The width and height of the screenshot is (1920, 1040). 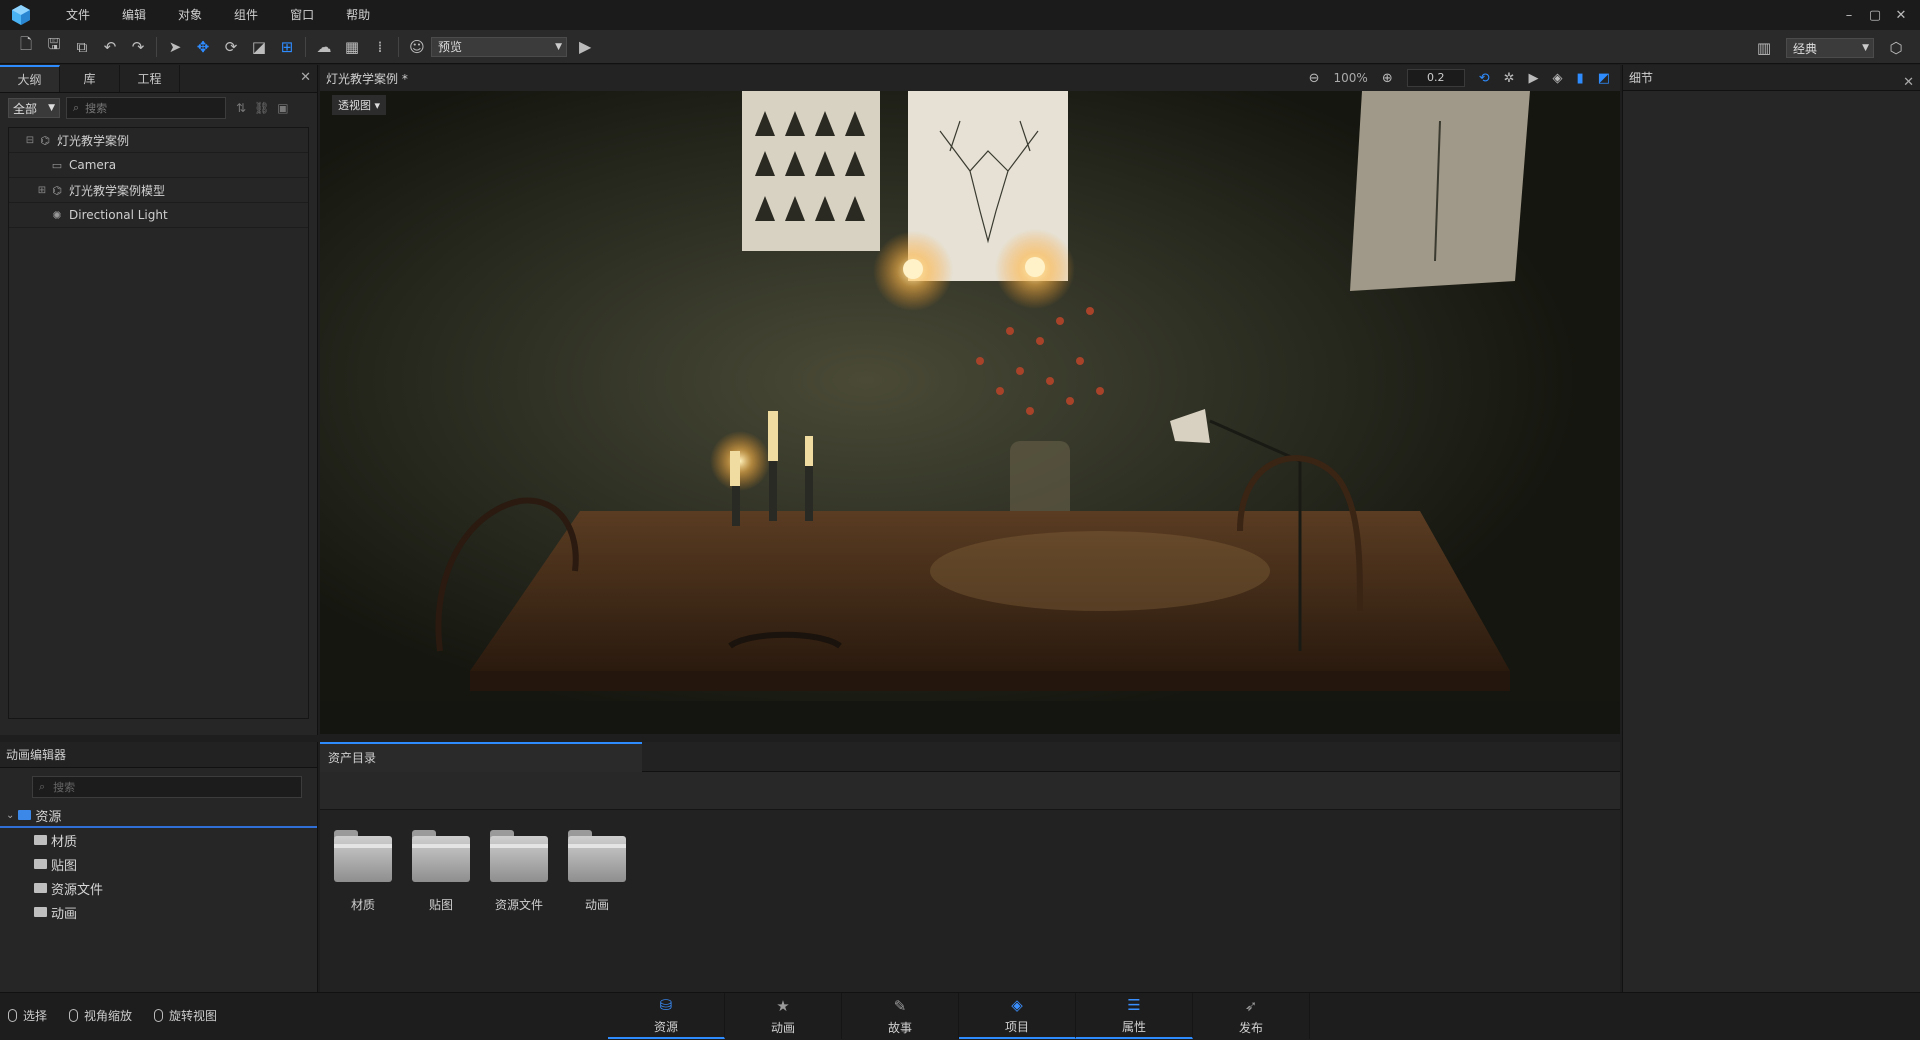 What do you see at coordinates (1901, 15) in the screenshot?
I see `close-window-button: ✕` at bounding box center [1901, 15].